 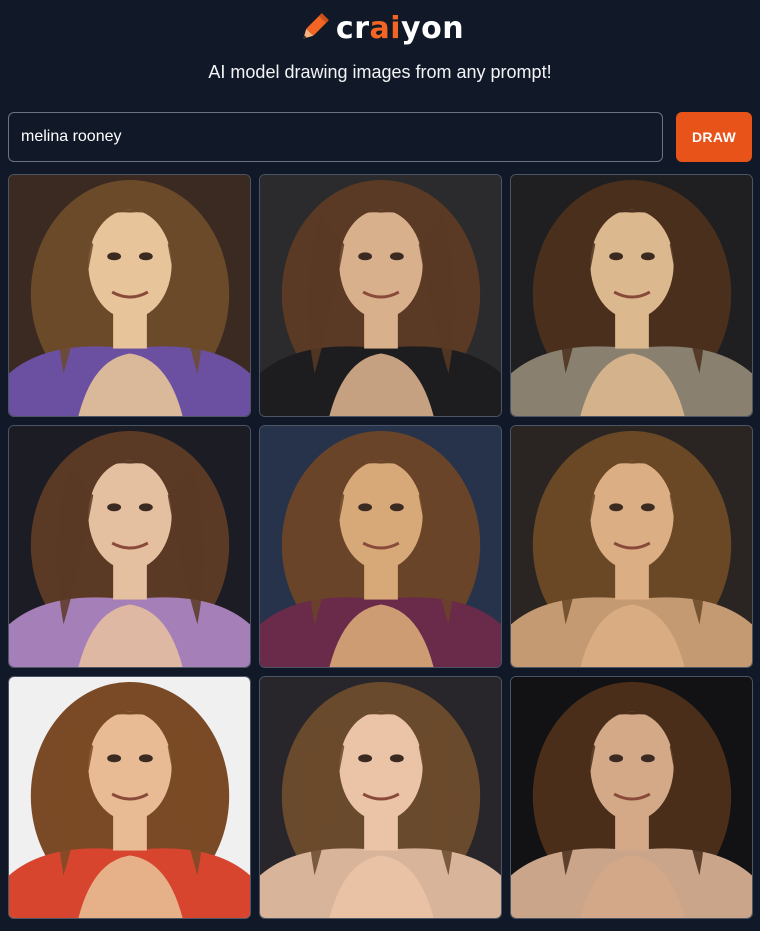 I want to click on draw-button: DRAW, so click(x=714, y=137).